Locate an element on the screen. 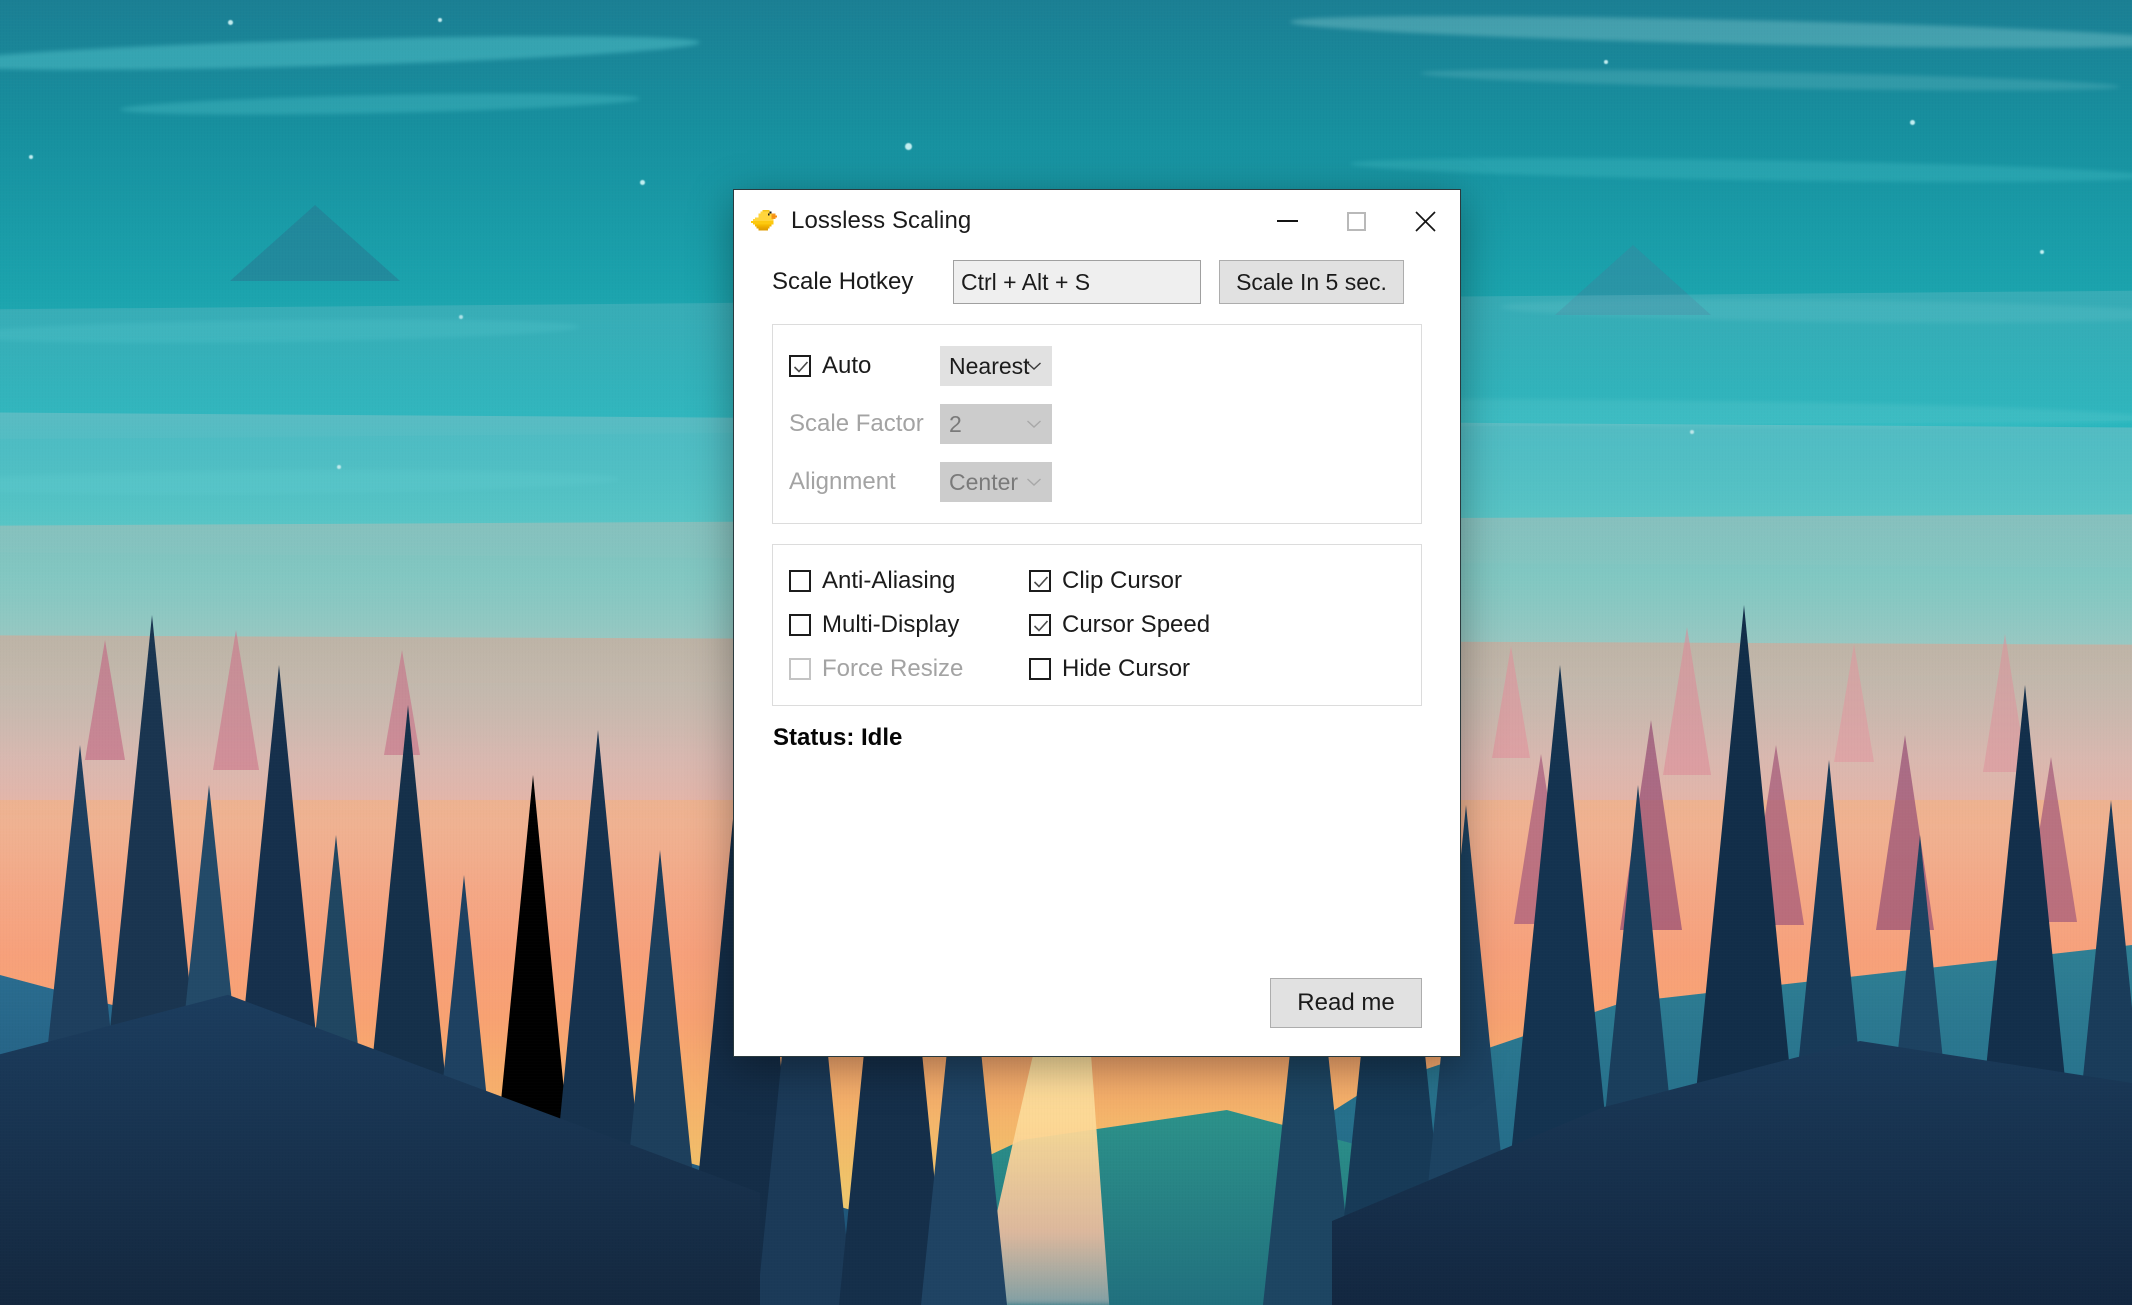 The image size is (2132, 1305). cursor-speed-checkbox is located at coordinates (1040, 625).